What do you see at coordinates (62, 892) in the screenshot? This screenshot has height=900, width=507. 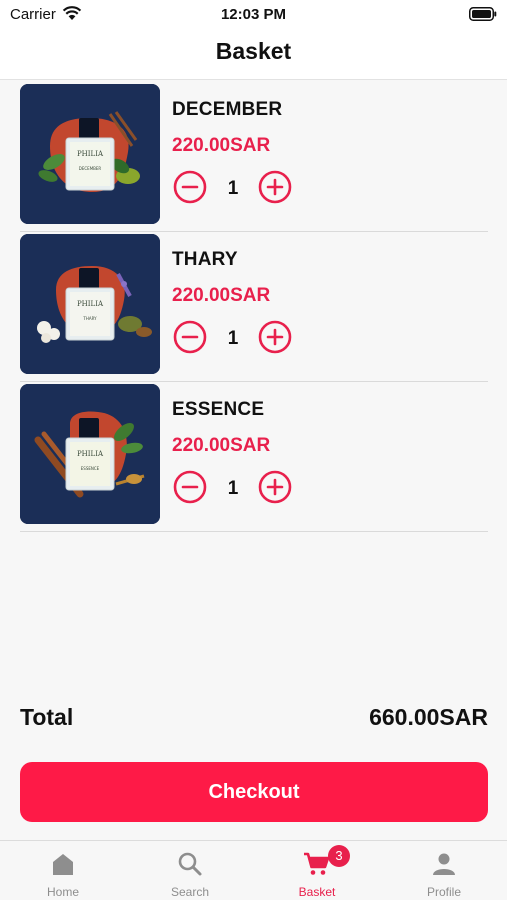 I see `tab-label: Home` at bounding box center [62, 892].